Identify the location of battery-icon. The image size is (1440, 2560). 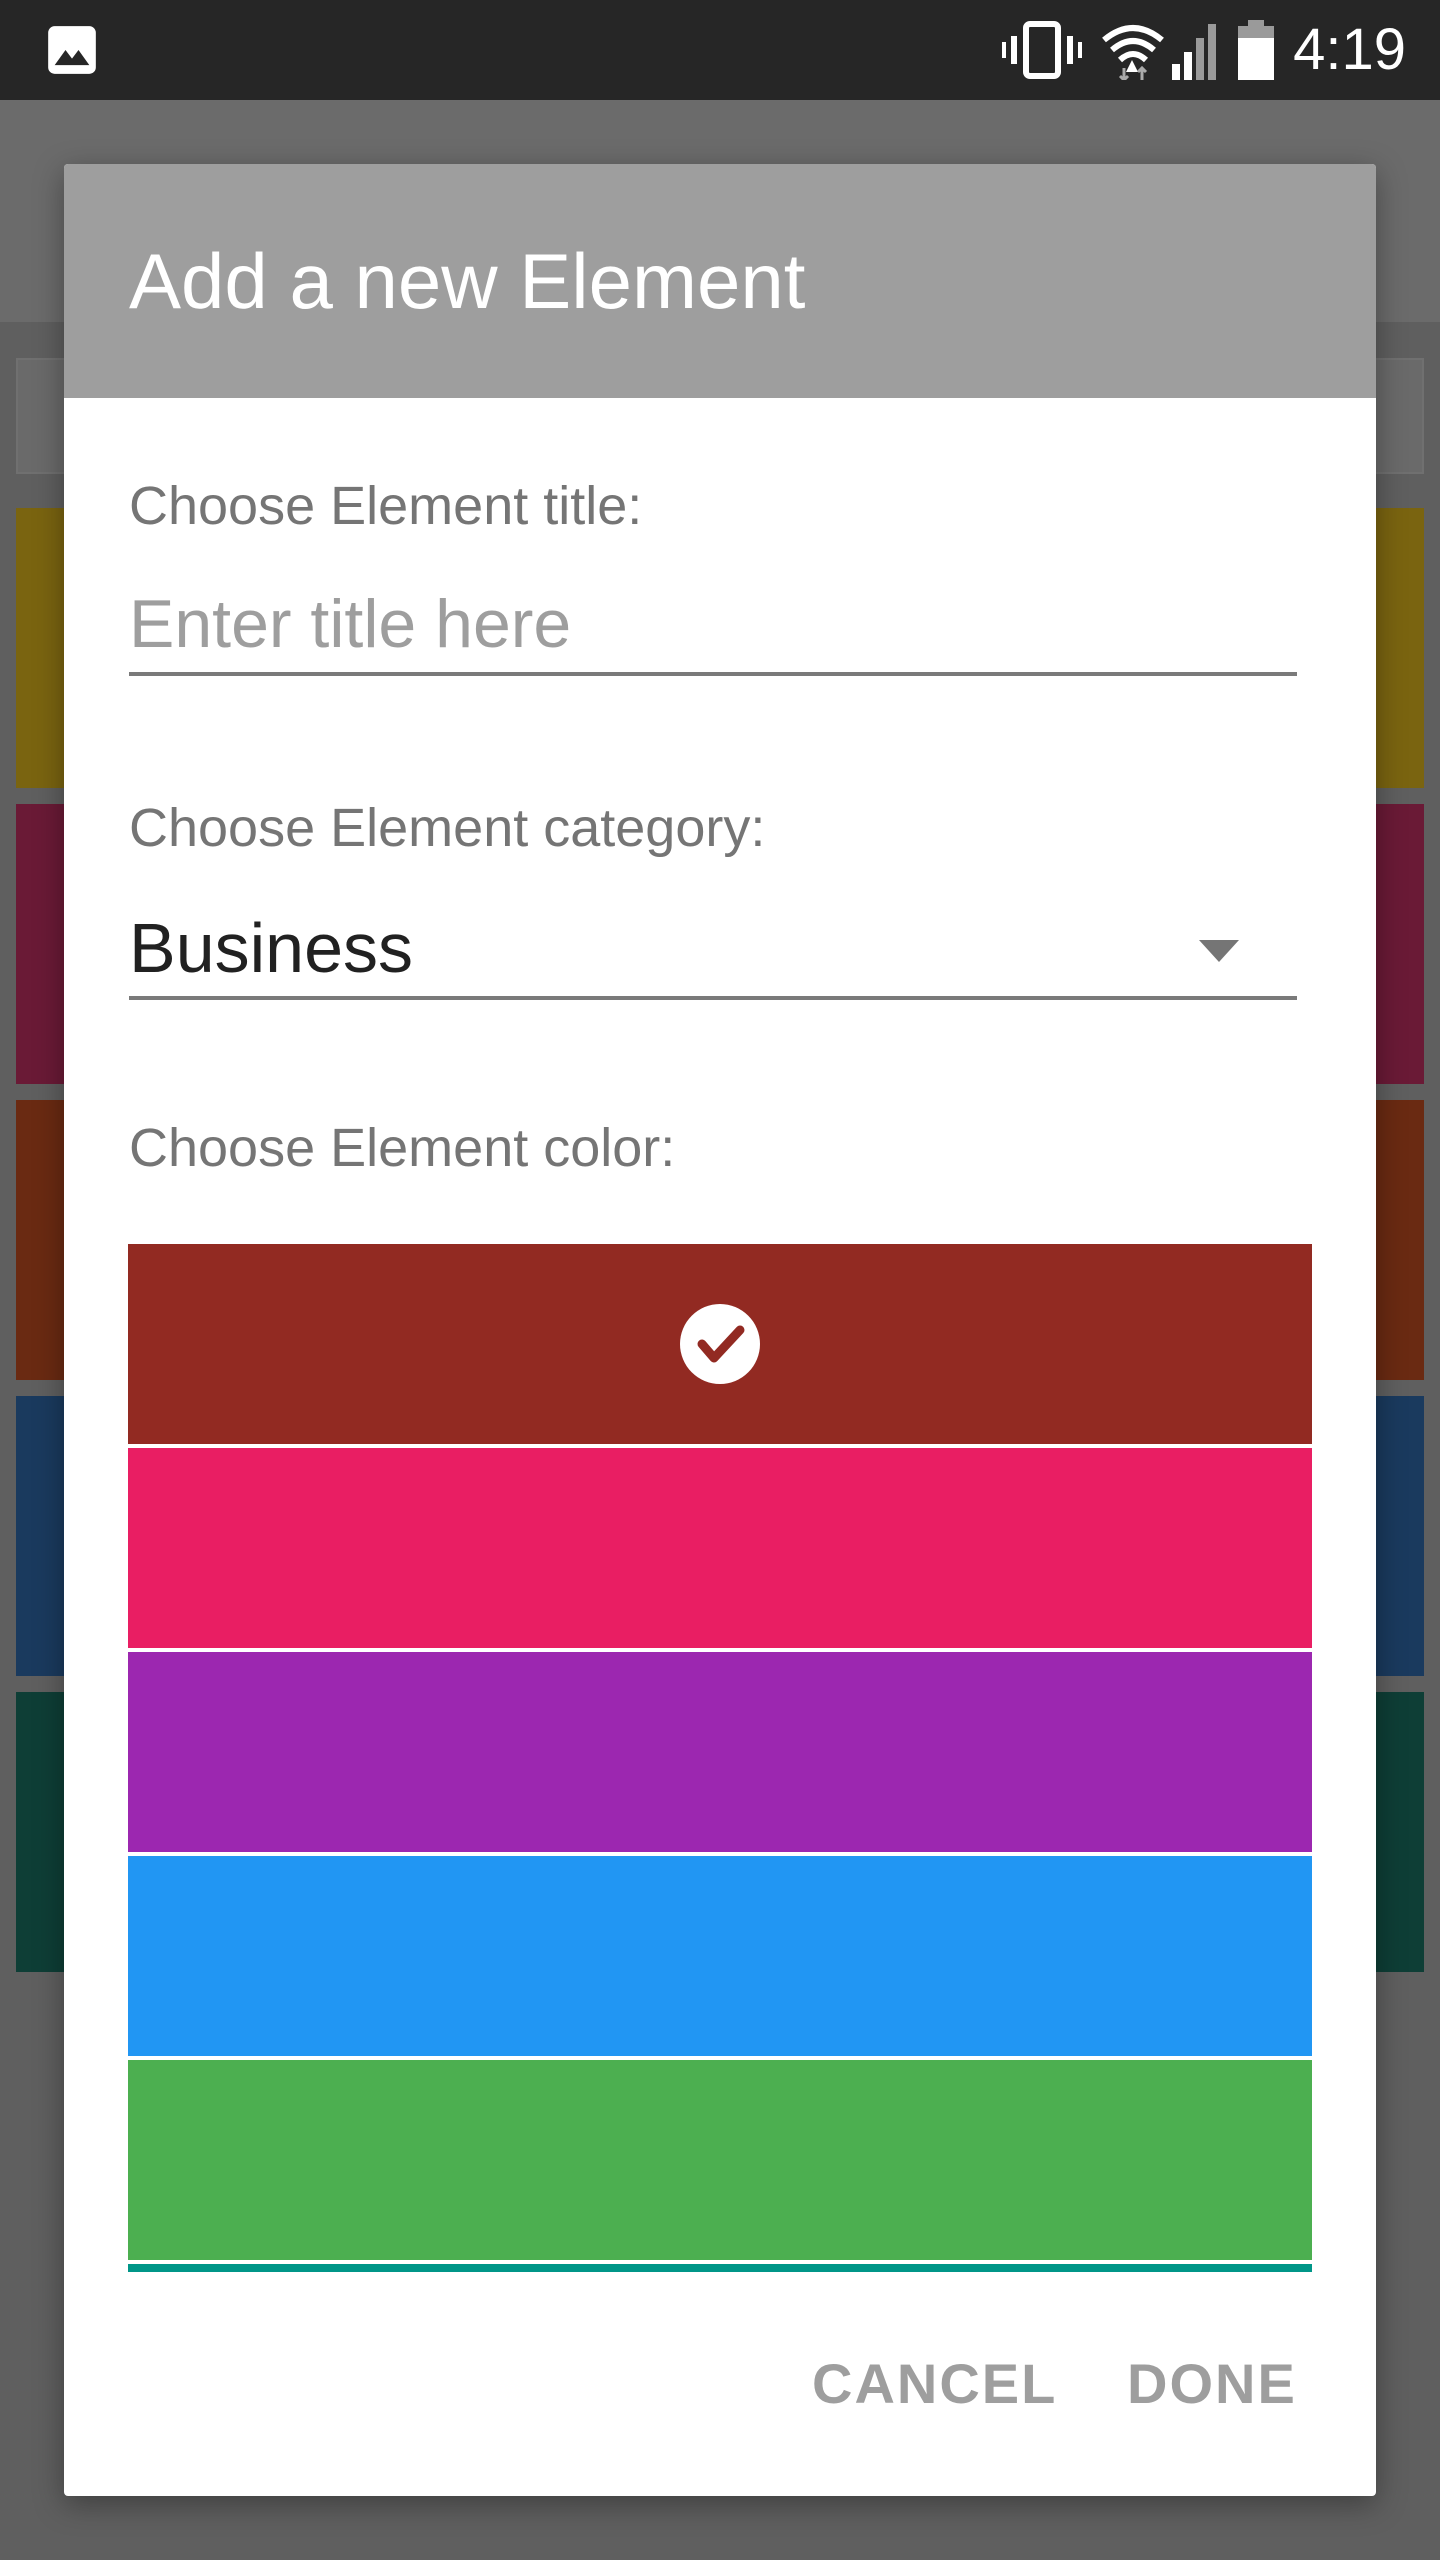
(1256, 50).